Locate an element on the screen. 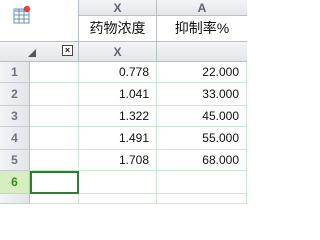 The width and height of the screenshot is (320, 240). cell-x: 1.322 is located at coordinates (118, 116).